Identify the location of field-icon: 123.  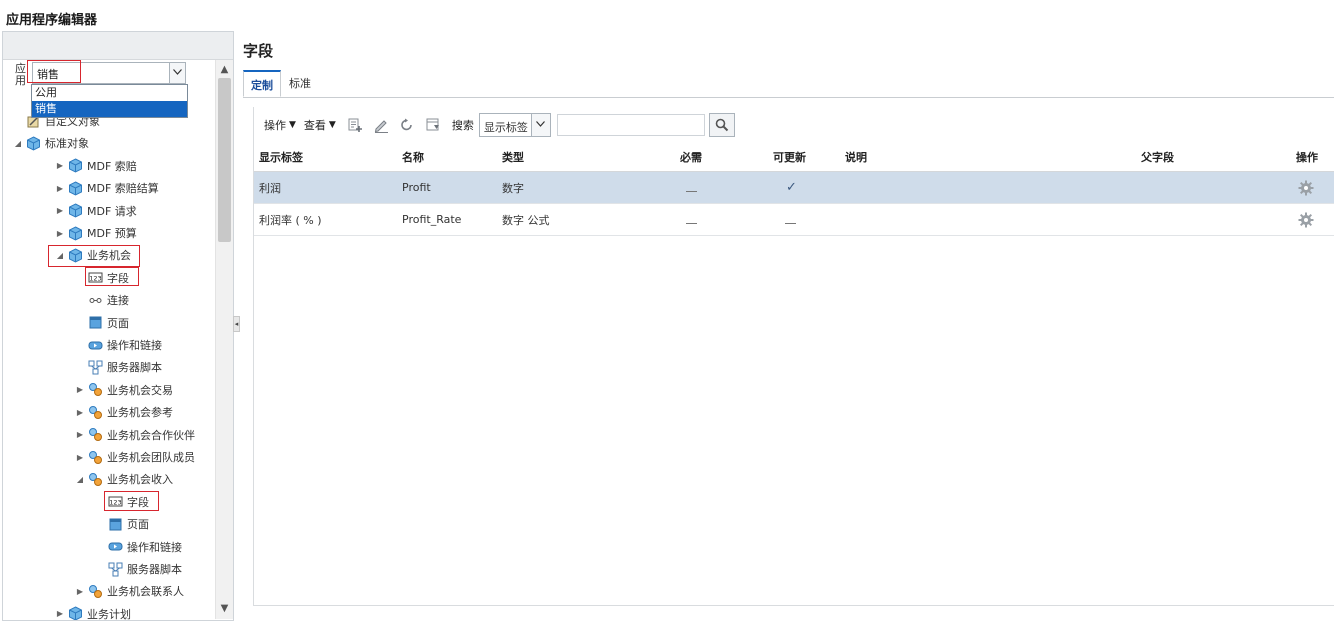
(95, 277).